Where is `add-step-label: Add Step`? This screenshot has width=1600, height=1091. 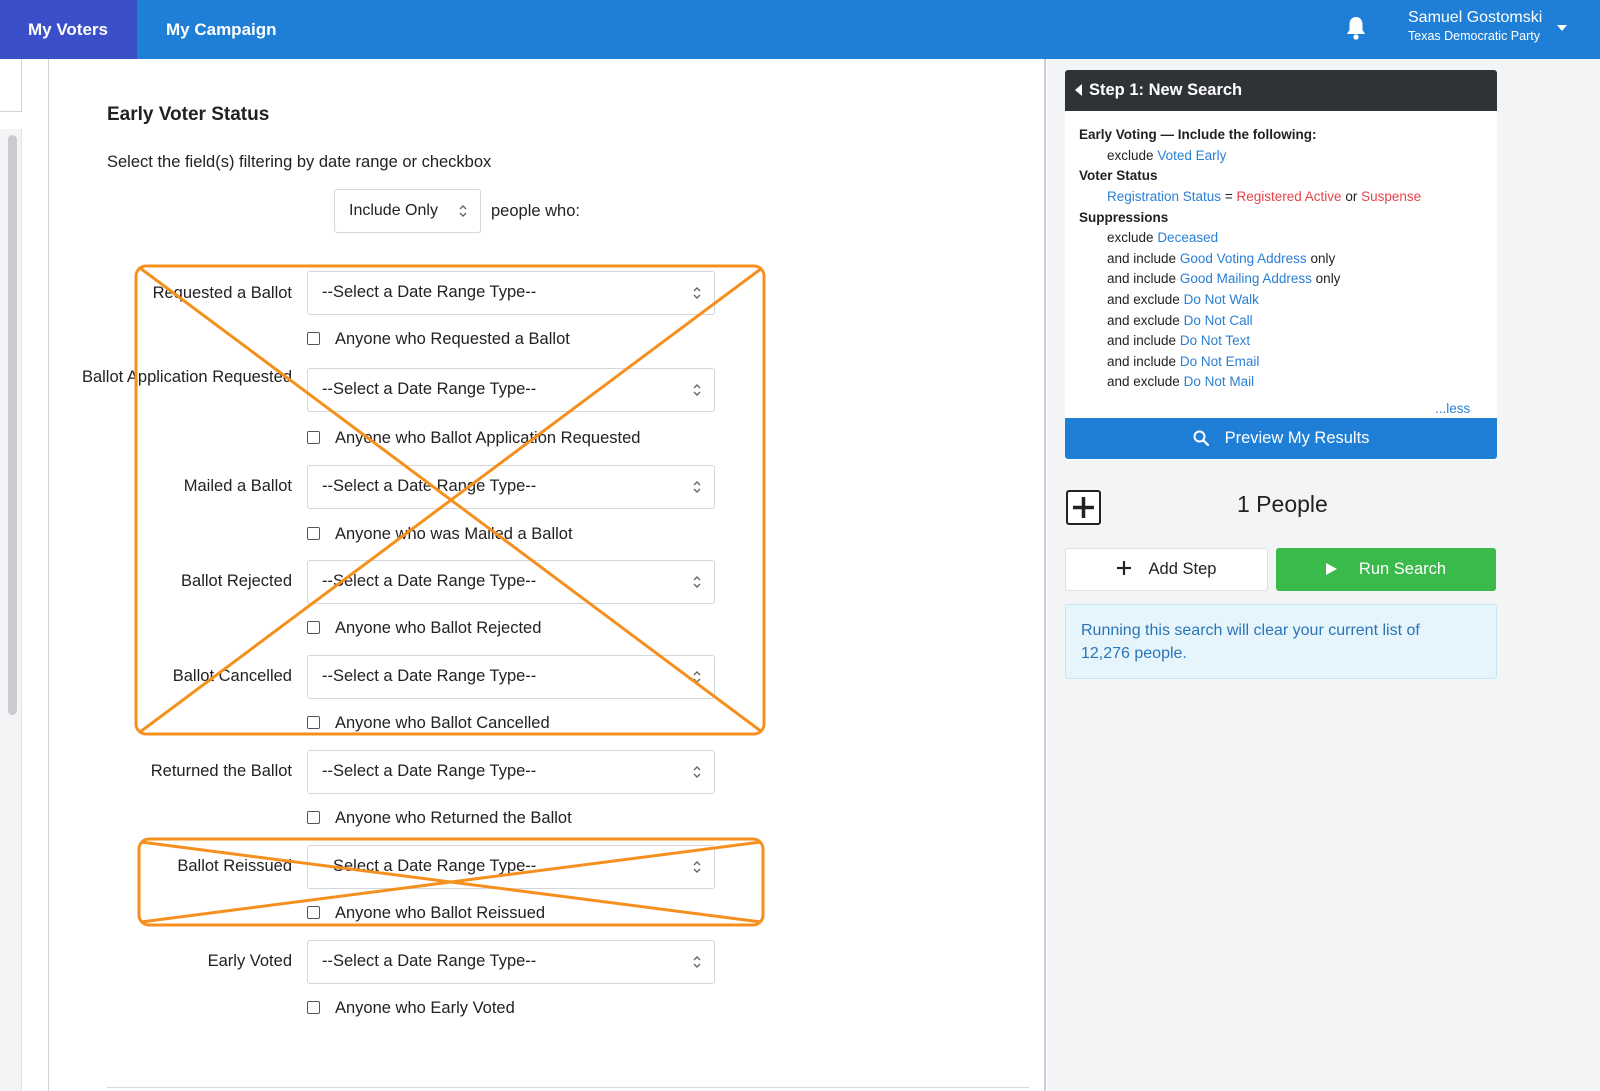 add-step-label: Add Step is located at coordinates (1182, 569).